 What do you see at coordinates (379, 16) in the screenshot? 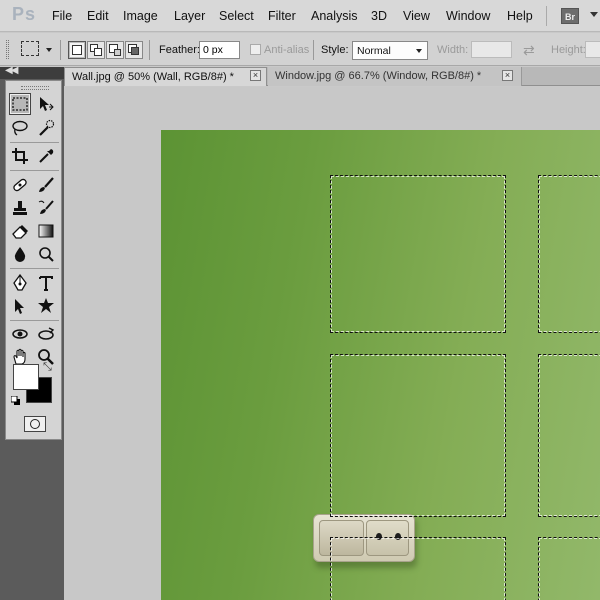
I see `menu-3d: 3D` at bounding box center [379, 16].